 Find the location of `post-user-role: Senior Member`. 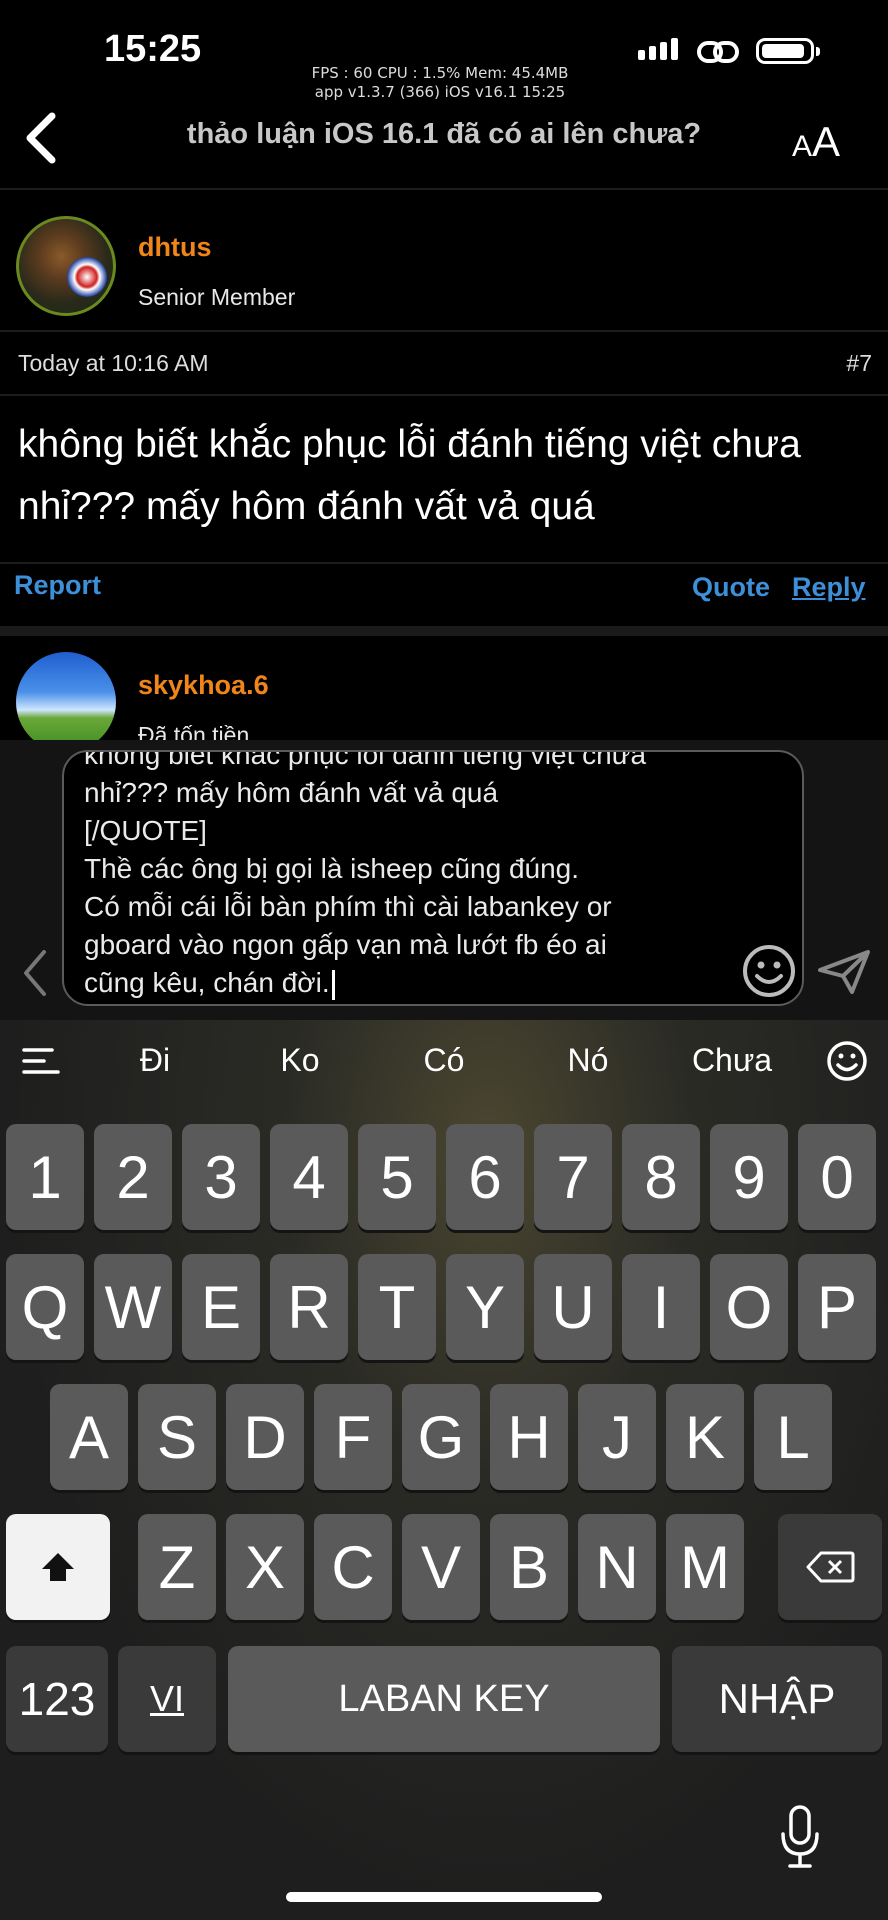

post-user-role: Senior Member is located at coordinates (217, 297).